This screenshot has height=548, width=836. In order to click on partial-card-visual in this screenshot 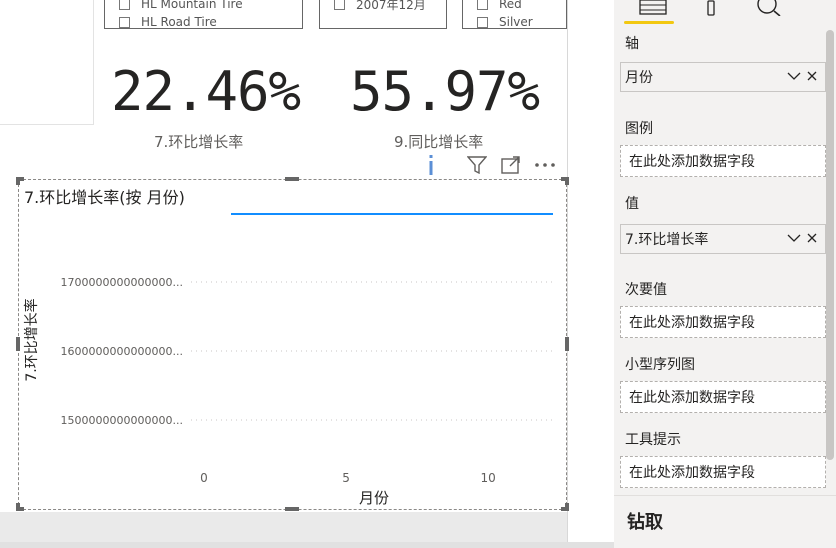, I will do `click(47, 62)`.